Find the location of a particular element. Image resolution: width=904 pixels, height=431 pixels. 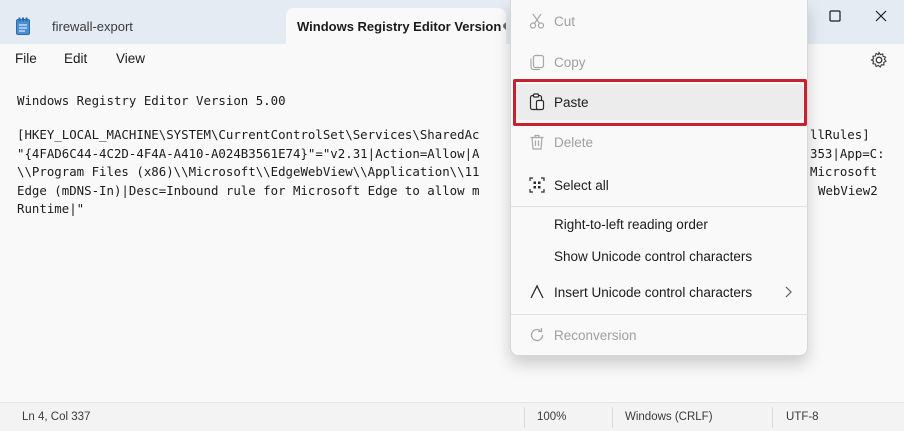

maximize-button is located at coordinates (835, 16).